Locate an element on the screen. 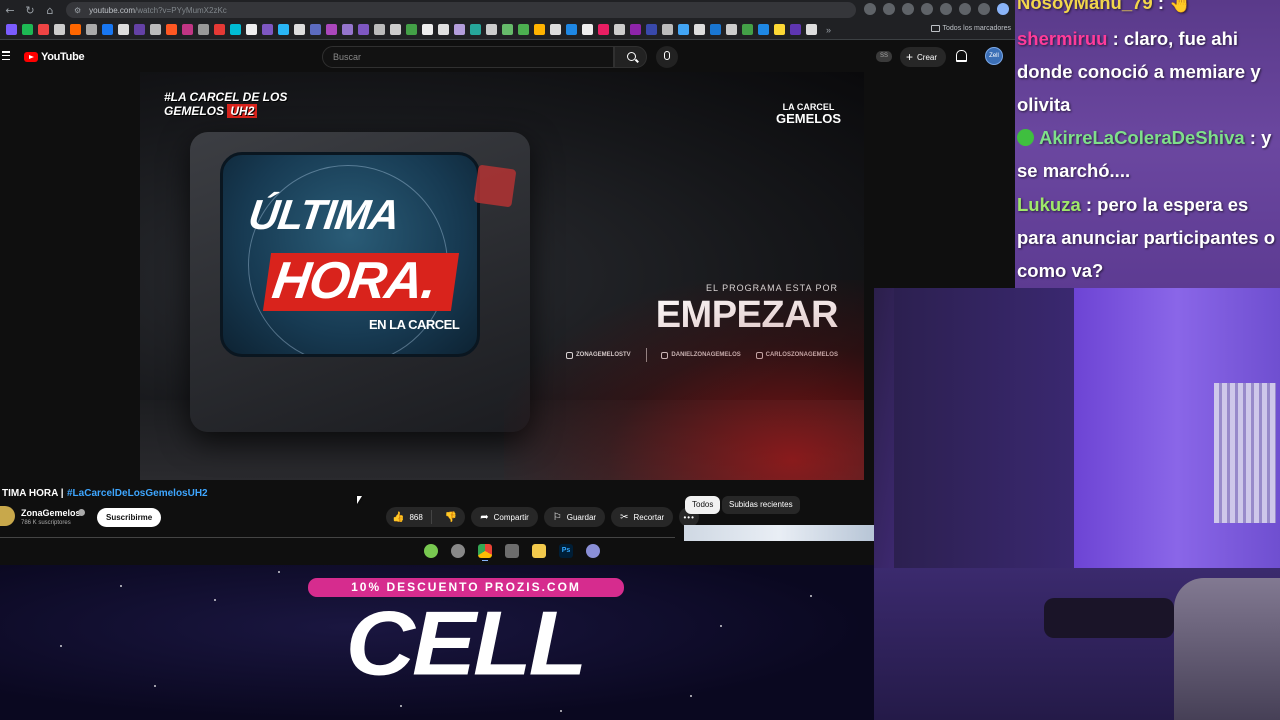  folder-icon is located at coordinates (539, 551).